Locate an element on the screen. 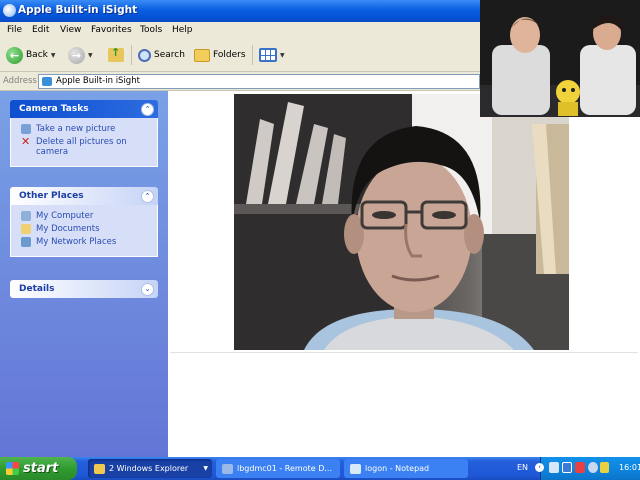 The width and height of the screenshot is (640, 480). take-new-picture-label: Take a new picture is located at coordinates (76, 129).